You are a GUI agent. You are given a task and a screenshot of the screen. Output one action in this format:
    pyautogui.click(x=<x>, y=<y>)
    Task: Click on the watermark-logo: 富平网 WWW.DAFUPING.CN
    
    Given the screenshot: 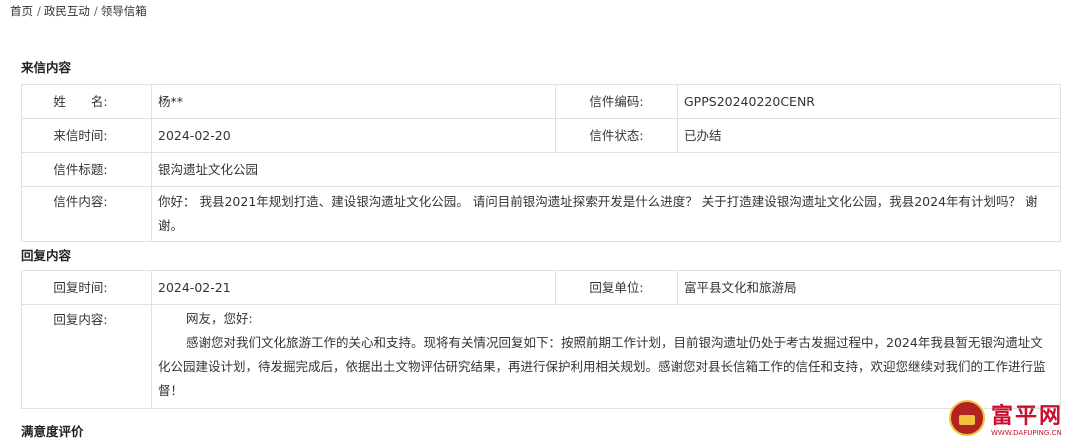 What is the action you would take?
    pyautogui.click(x=1011, y=420)
    